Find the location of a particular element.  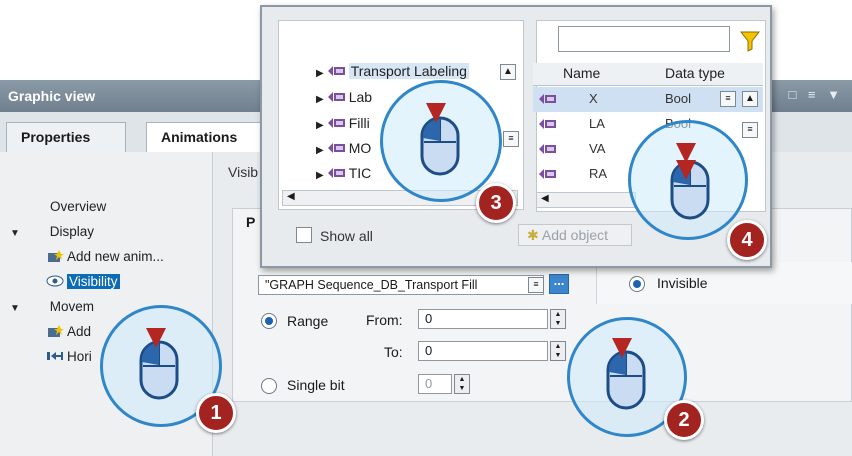

range-label: Range is located at coordinates (308, 321).